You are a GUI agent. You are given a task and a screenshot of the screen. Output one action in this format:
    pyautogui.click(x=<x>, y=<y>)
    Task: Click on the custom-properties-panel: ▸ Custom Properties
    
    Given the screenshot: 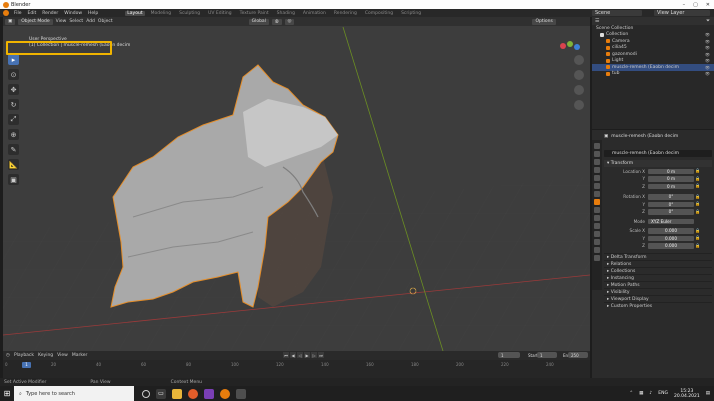 What is the action you would take?
    pyautogui.click(x=658, y=305)
    